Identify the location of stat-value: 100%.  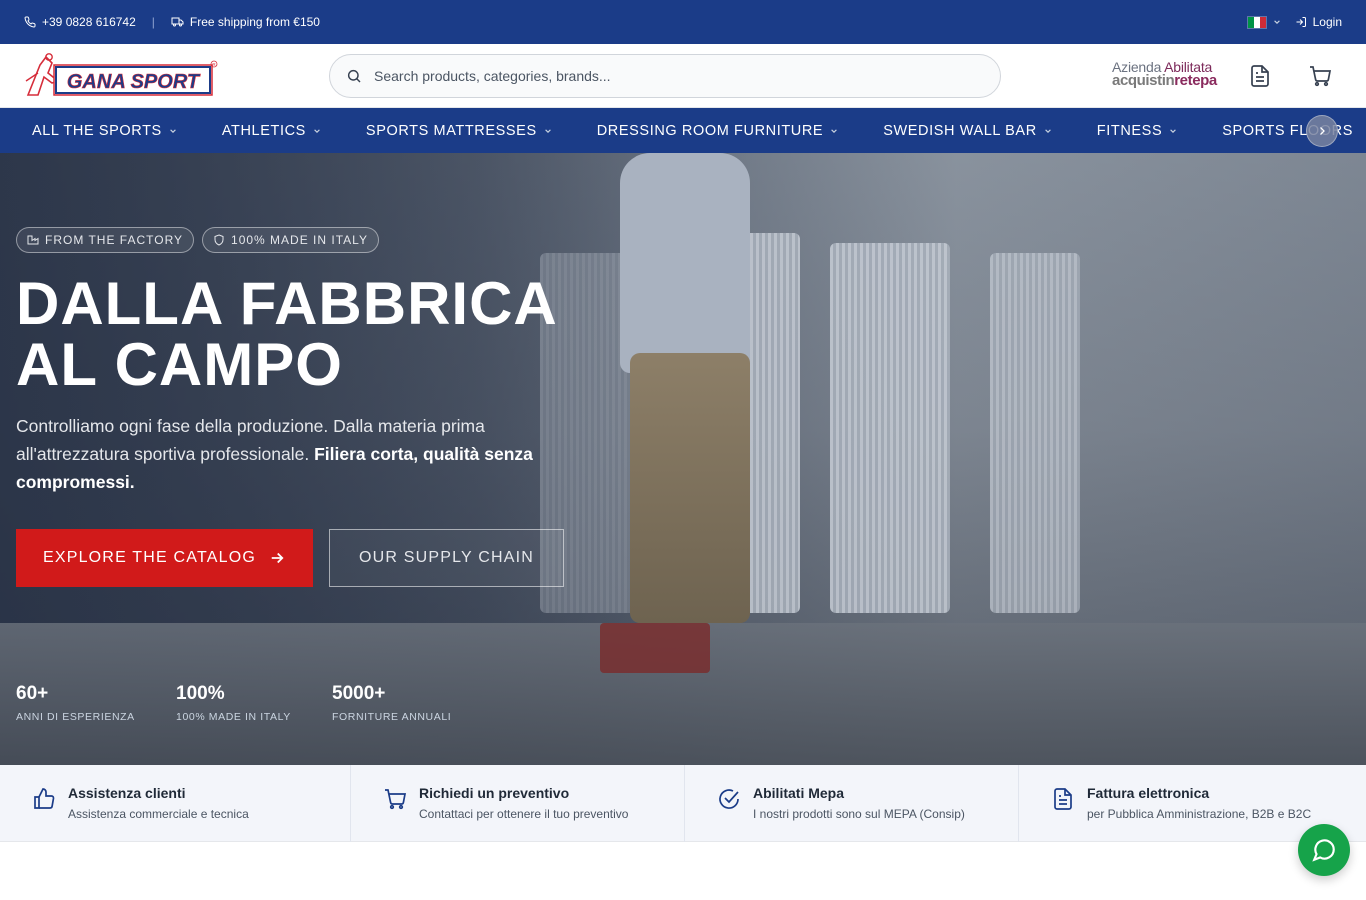
(200, 693).